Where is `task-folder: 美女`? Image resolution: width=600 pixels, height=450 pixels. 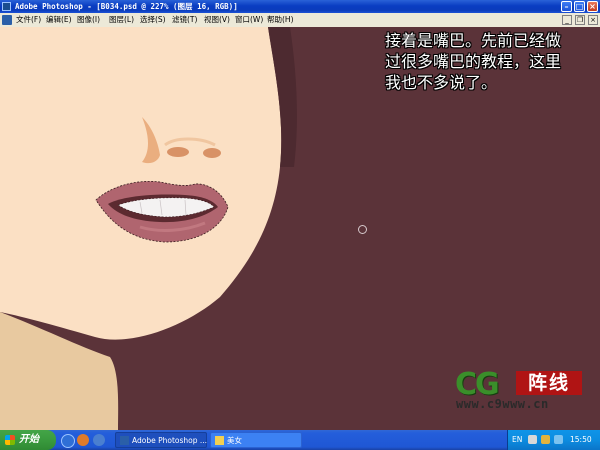 task-folder: 美女 is located at coordinates (256, 440).